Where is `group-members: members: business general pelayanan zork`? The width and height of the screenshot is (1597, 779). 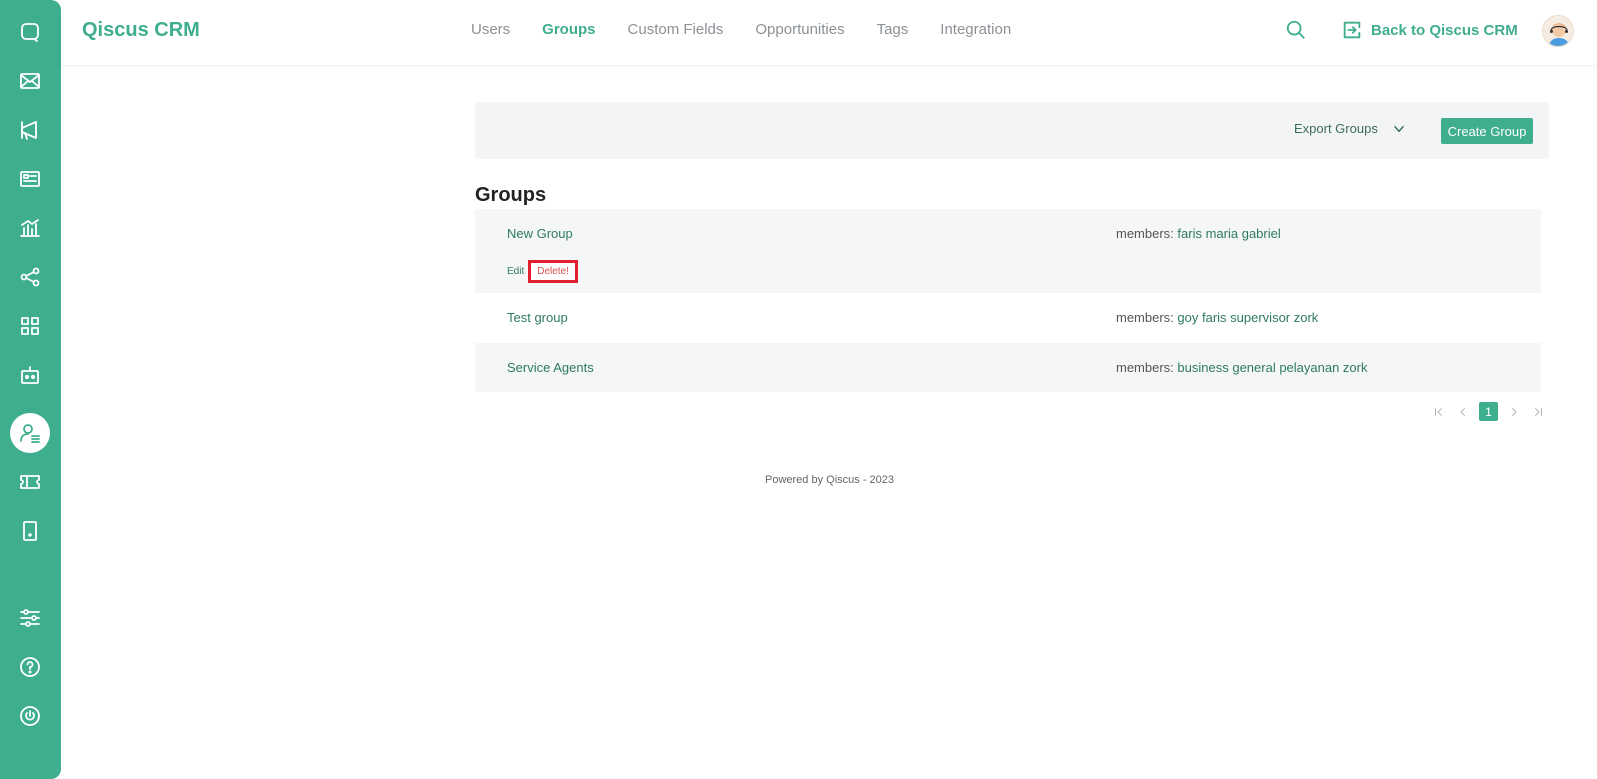
group-members: members: business general pelayanan zork is located at coordinates (1242, 367).